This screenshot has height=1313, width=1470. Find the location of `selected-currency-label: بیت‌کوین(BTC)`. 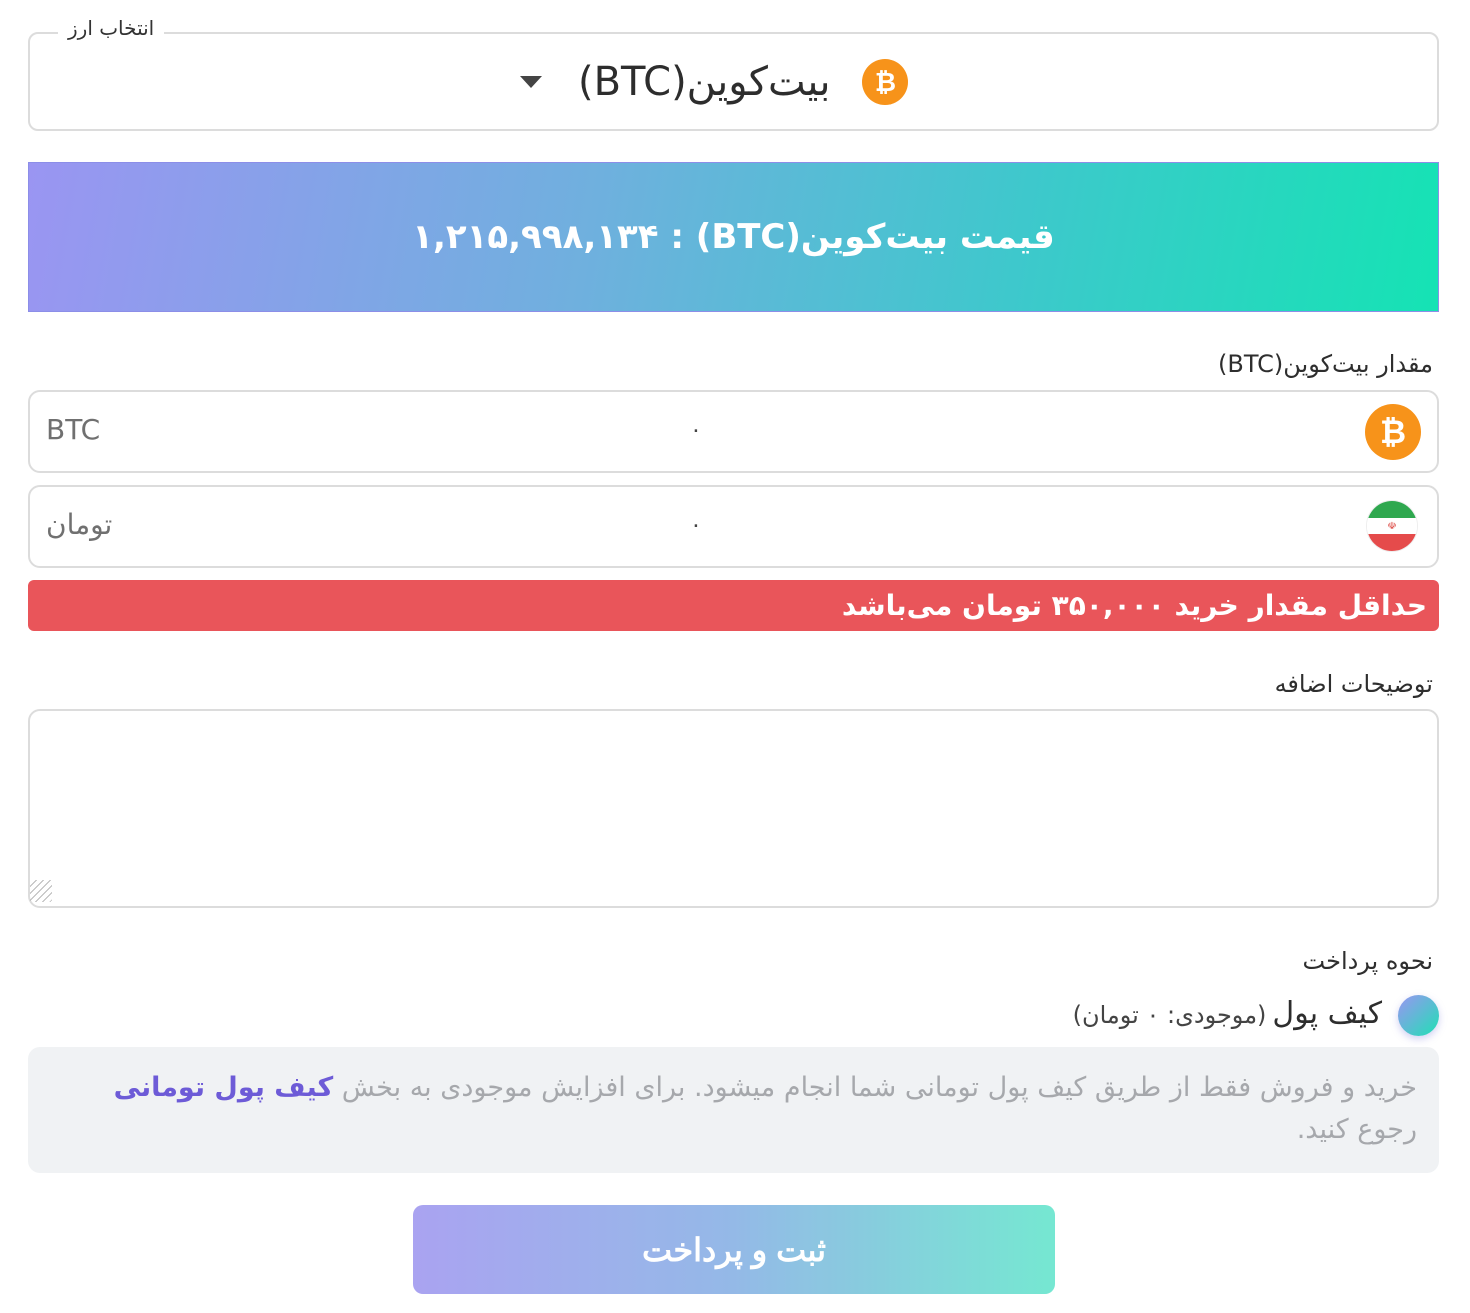

selected-currency-label: بیت‌کوین(BTC) is located at coordinates (704, 82).